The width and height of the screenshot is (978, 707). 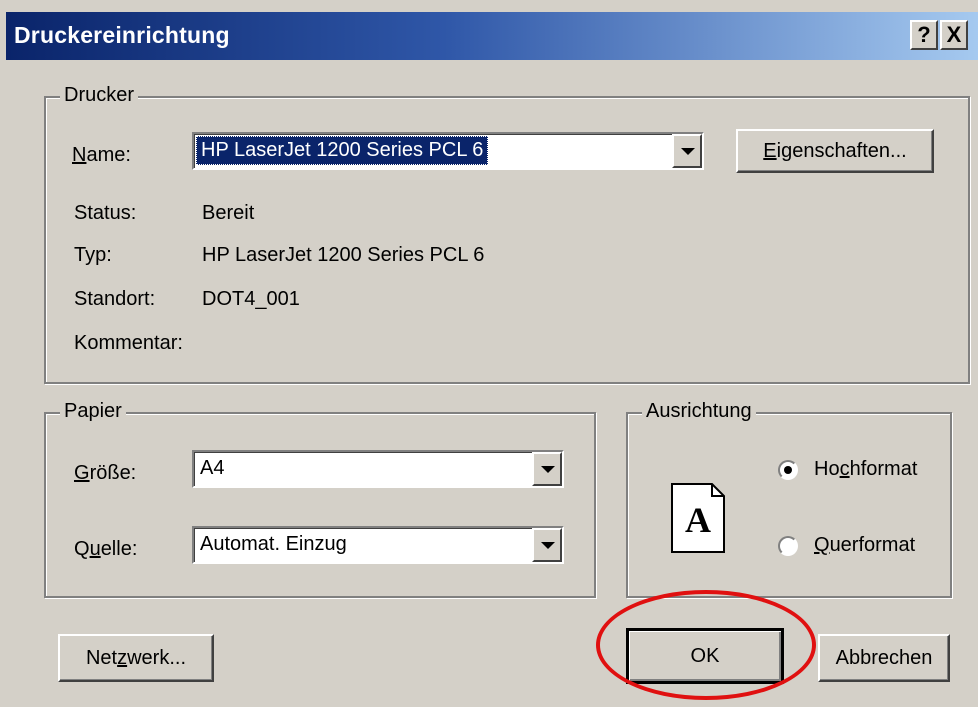 I want to click on cancel-button: Abbrechen, so click(x=884, y=658).